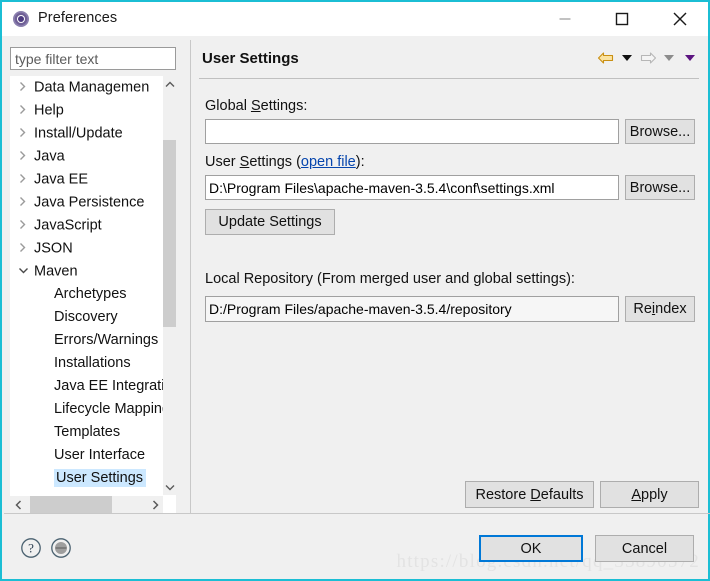  I want to click on tree-item-java: Java, so click(86, 156).